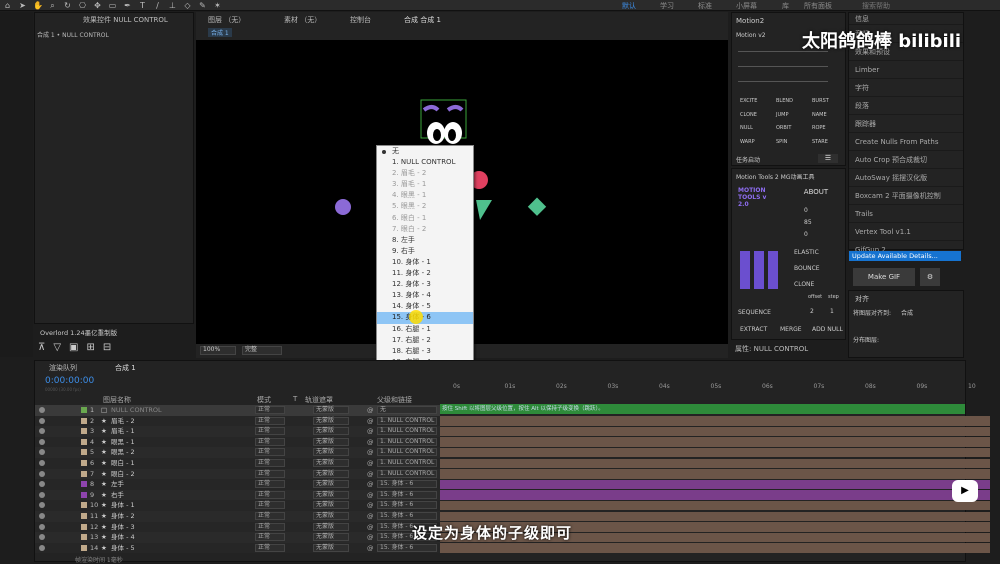 Image resolution: width=1000 pixels, height=564 pixels. Describe the element at coordinates (202, 5) in the screenshot. I see `roto-tool-icon: ✎` at that location.